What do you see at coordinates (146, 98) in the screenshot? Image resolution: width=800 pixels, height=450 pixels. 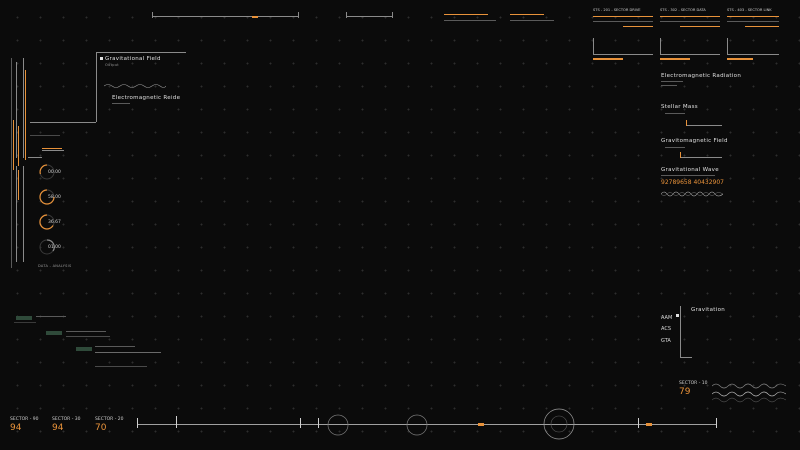 I see `field-panel-sub-title: Electromagnetic Reide` at bounding box center [146, 98].